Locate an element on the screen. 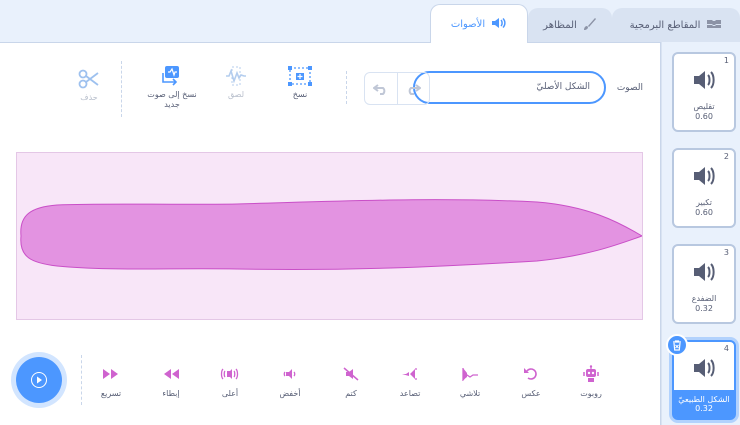  tab-costumes: المظاهر is located at coordinates (570, 25).